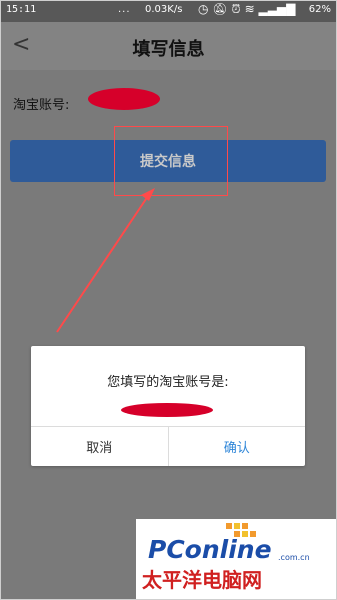 The height and width of the screenshot is (600, 337). What do you see at coordinates (168, 382) in the screenshot?
I see `dialog-message: 您填写的淘宝账号是:` at bounding box center [168, 382].